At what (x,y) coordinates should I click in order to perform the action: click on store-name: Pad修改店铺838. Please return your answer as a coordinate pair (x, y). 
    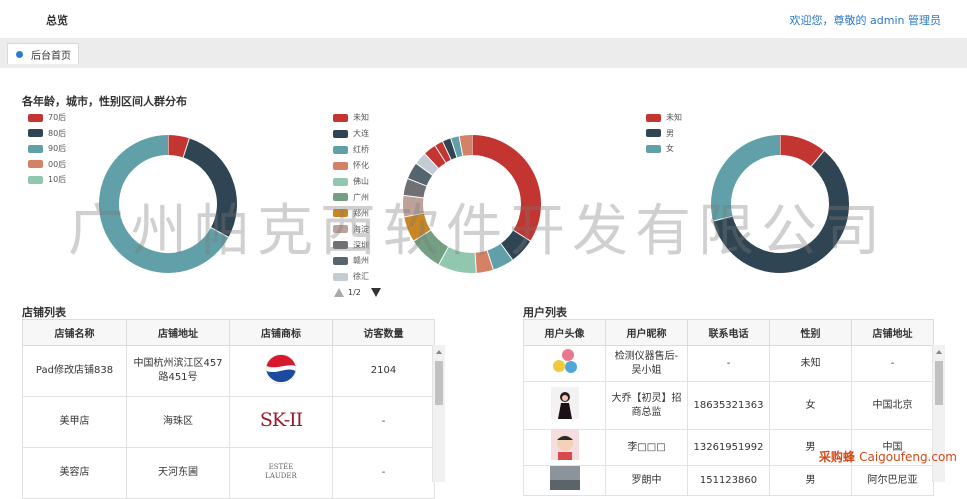
    Looking at the image, I should click on (74, 371).